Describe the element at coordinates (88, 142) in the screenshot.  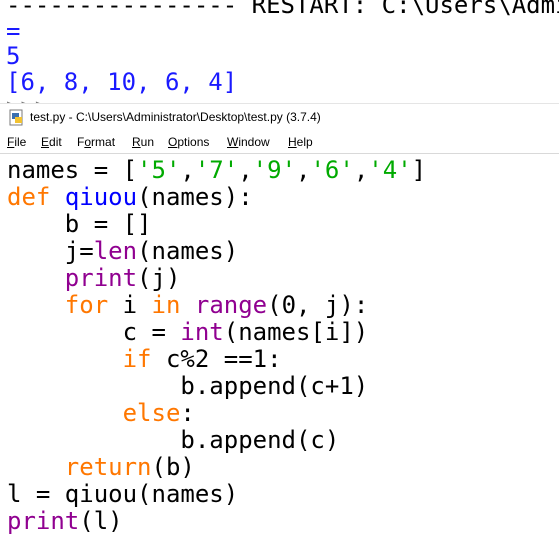
I see `menu-format-key: o` at that location.